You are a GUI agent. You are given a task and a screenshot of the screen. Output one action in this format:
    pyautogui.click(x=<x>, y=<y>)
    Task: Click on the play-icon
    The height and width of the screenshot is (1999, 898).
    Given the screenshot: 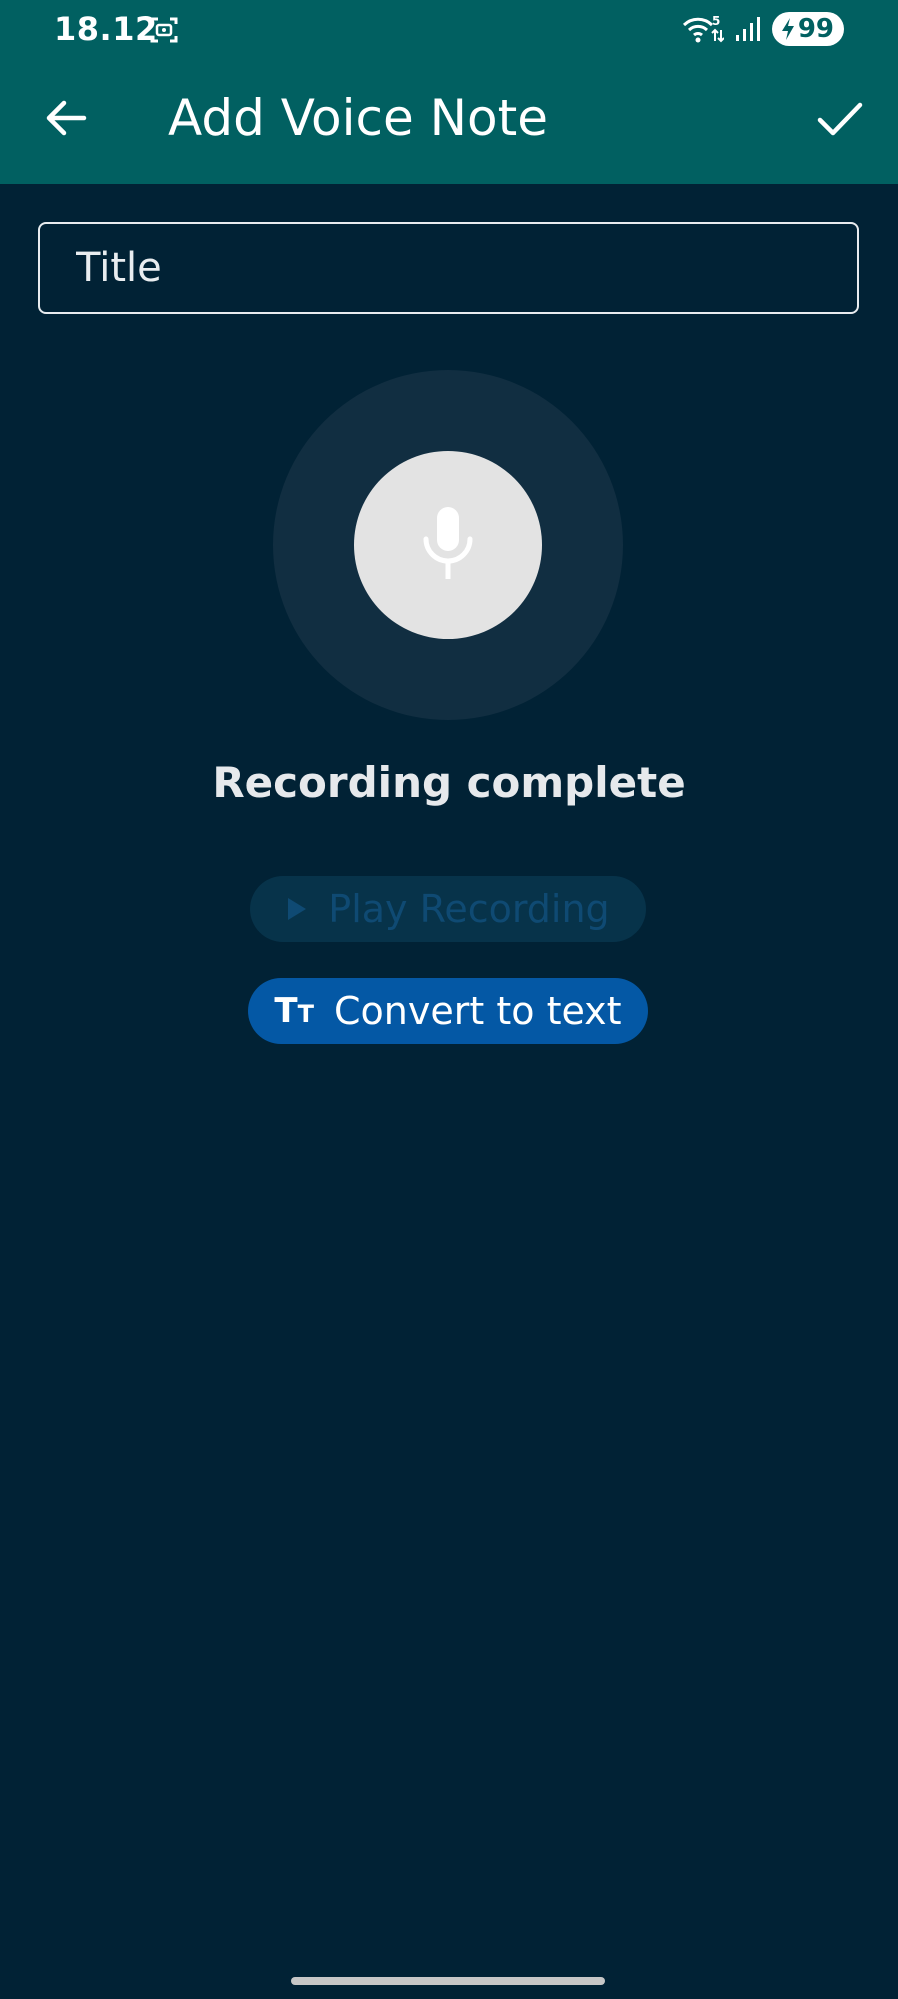 What is the action you would take?
    pyautogui.click(x=297, y=909)
    